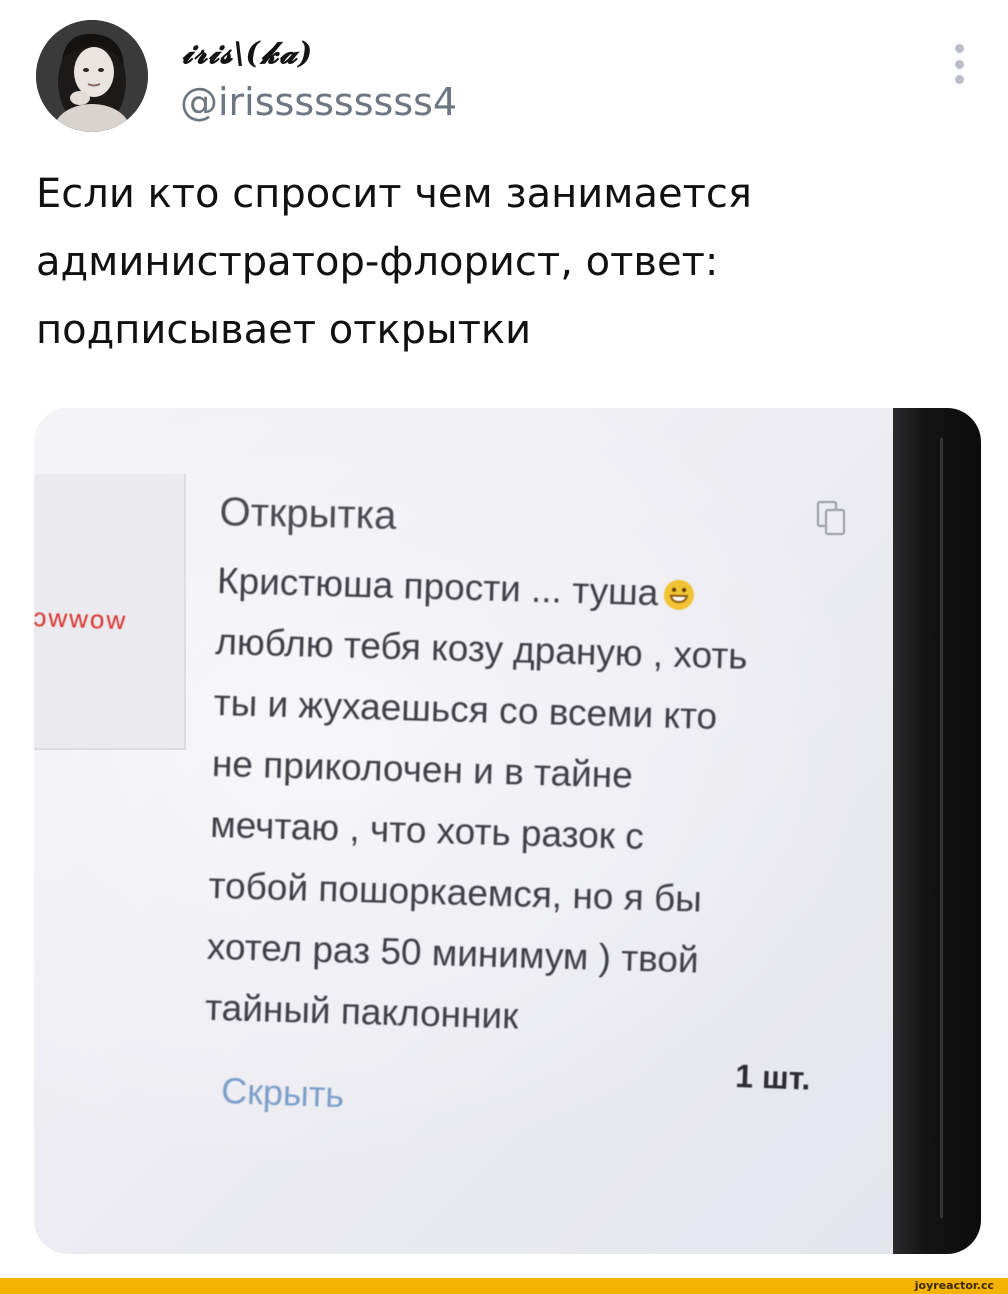 The image size is (1008, 1294). What do you see at coordinates (284, 330) in the screenshot?
I see `tweet-text-line: подписывает открытки` at bounding box center [284, 330].